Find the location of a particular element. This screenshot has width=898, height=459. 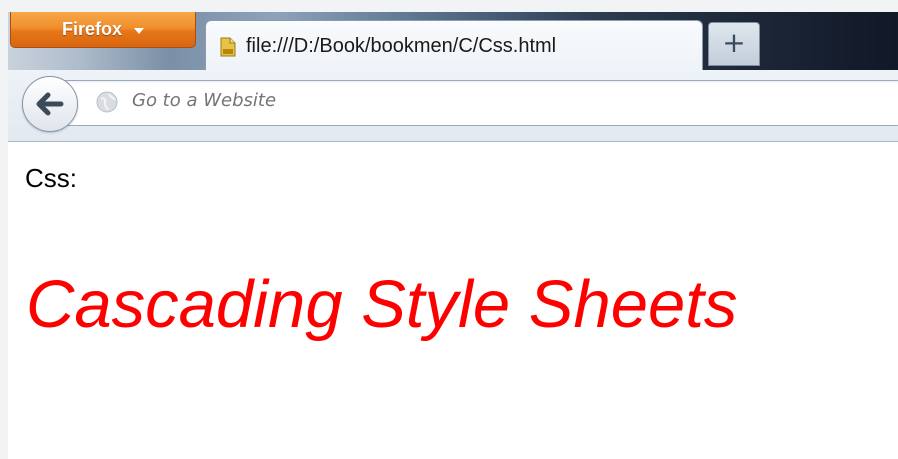

tab-title: file:///D:/Book/bookmen/C/Css.html is located at coordinates (401, 46).